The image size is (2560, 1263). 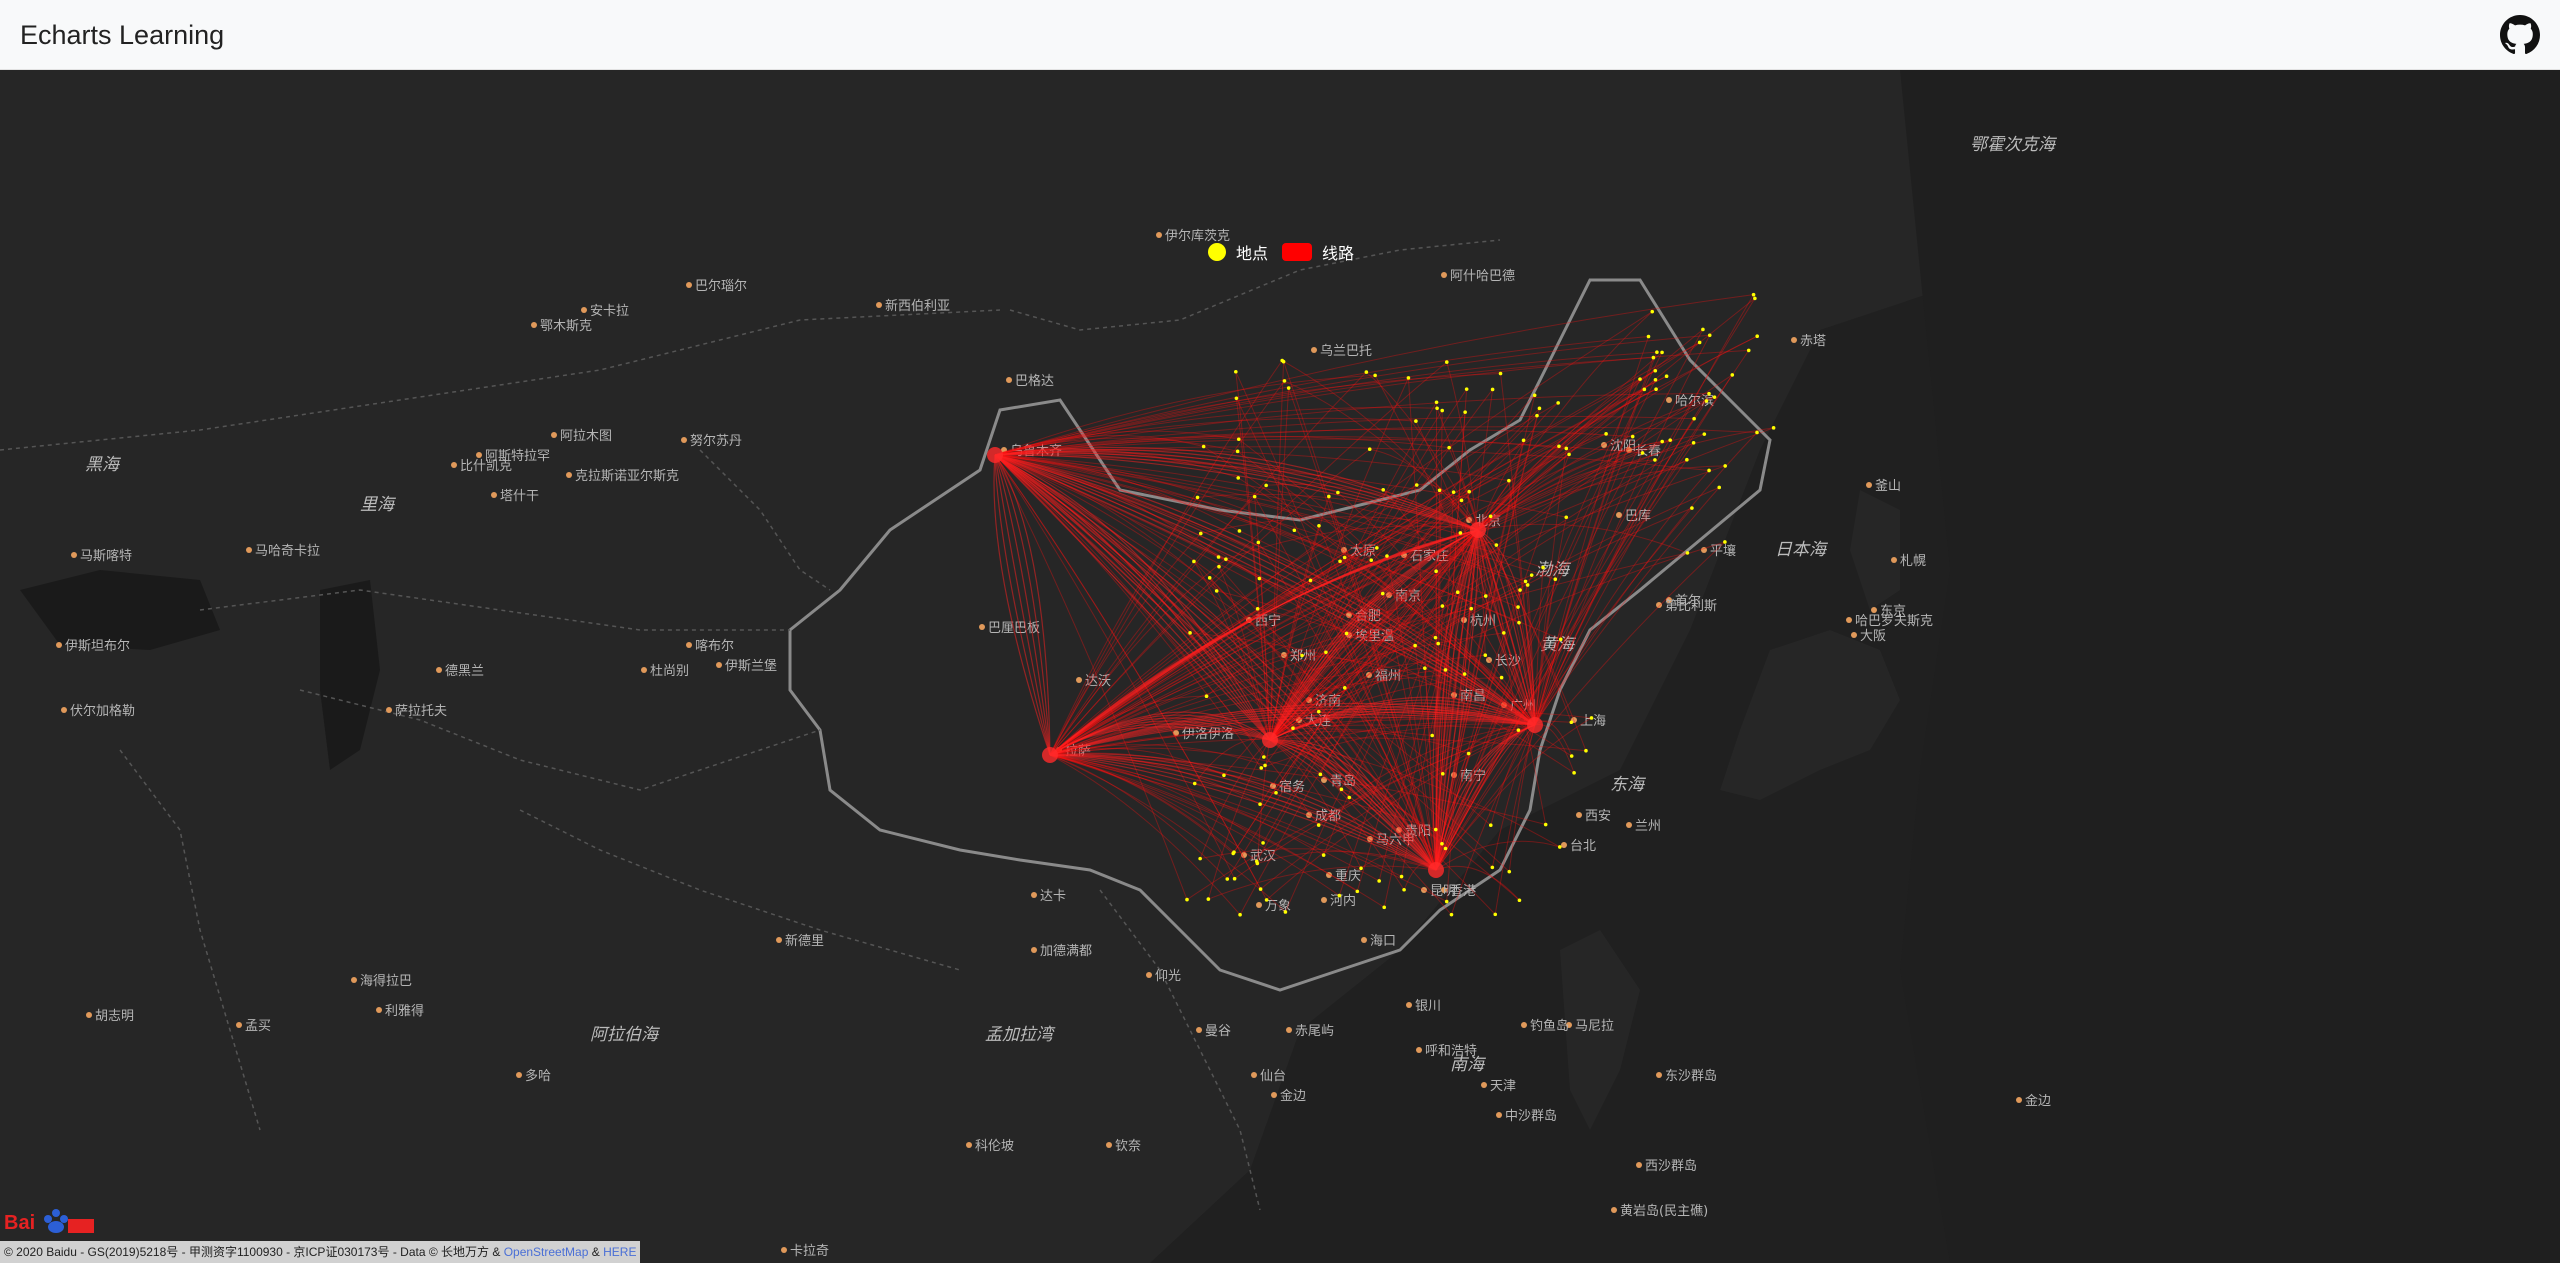 What do you see at coordinates (122, 35) in the screenshot?
I see `app-title: Echarts Learning` at bounding box center [122, 35].